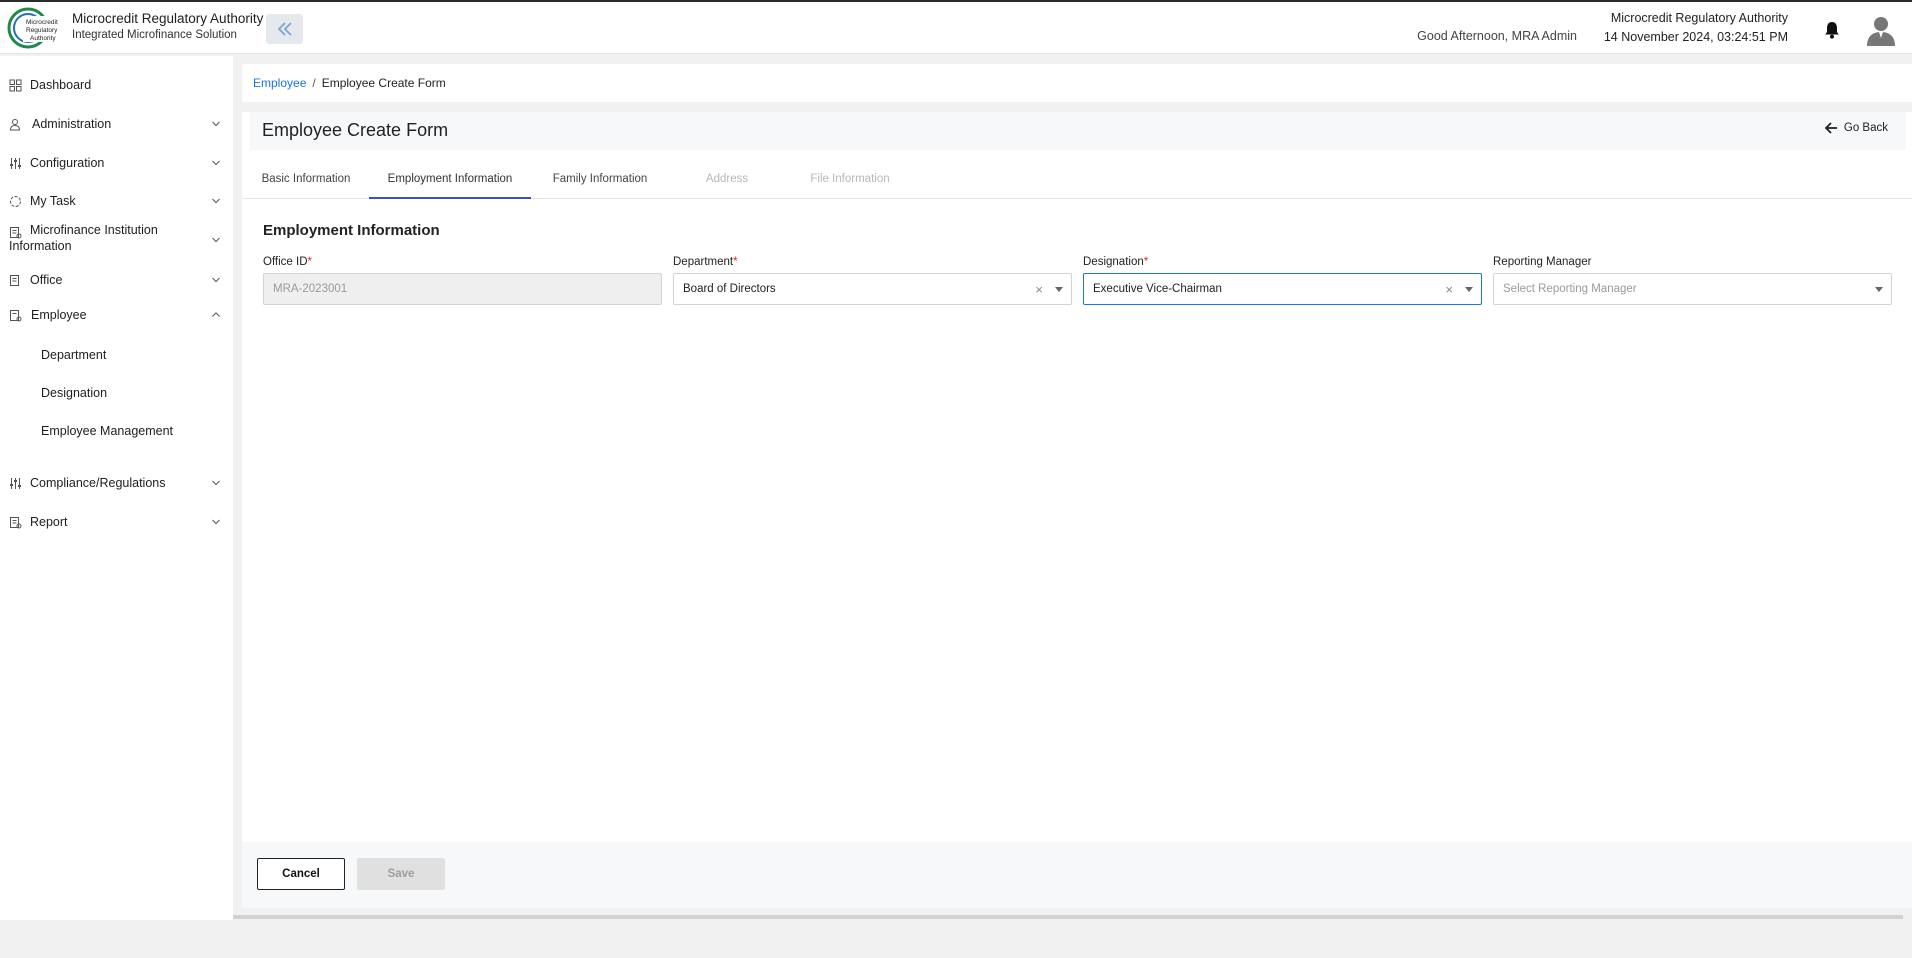 The width and height of the screenshot is (1912, 958). What do you see at coordinates (73, 355) in the screenshot?
I see `sidebar-subitem-department: Department` at bounding box center [73, 355].